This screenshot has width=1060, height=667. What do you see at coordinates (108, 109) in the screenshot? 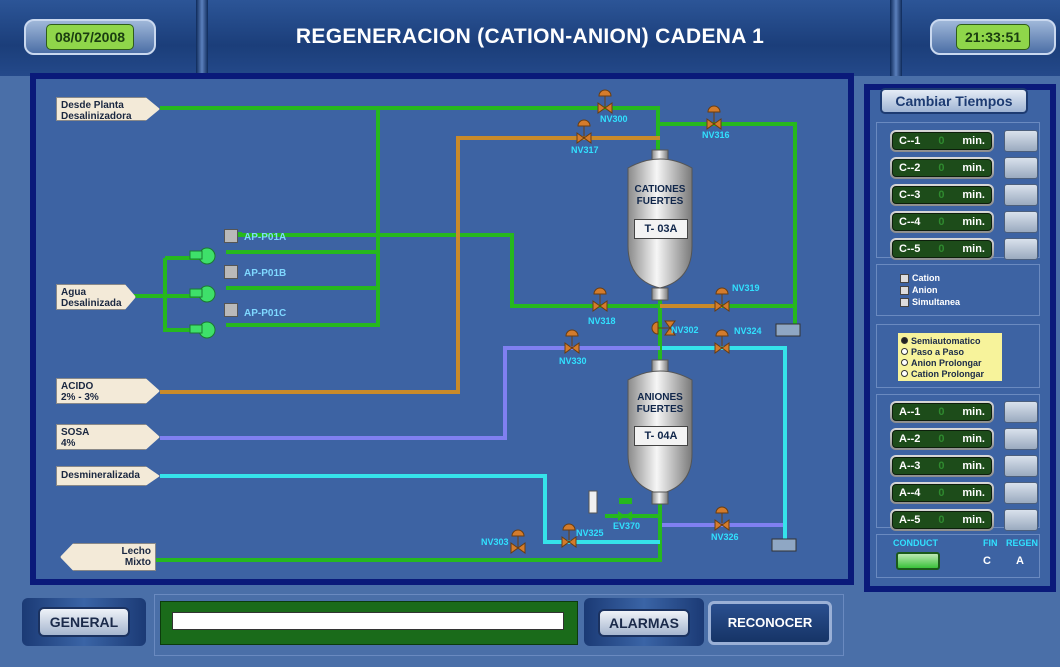
I see `source-desde-planta: Desde Planta Desalinizadora` at bounding box center [108, 109].